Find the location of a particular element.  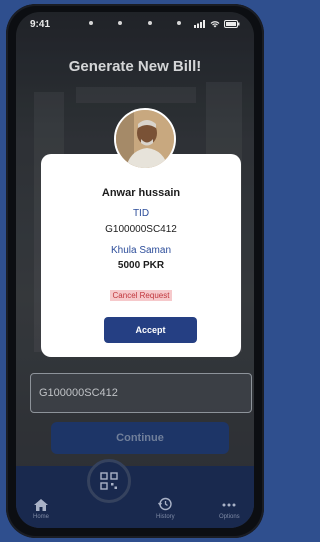

tid-value: G100000SC412 is located at coordinates (141, 229).